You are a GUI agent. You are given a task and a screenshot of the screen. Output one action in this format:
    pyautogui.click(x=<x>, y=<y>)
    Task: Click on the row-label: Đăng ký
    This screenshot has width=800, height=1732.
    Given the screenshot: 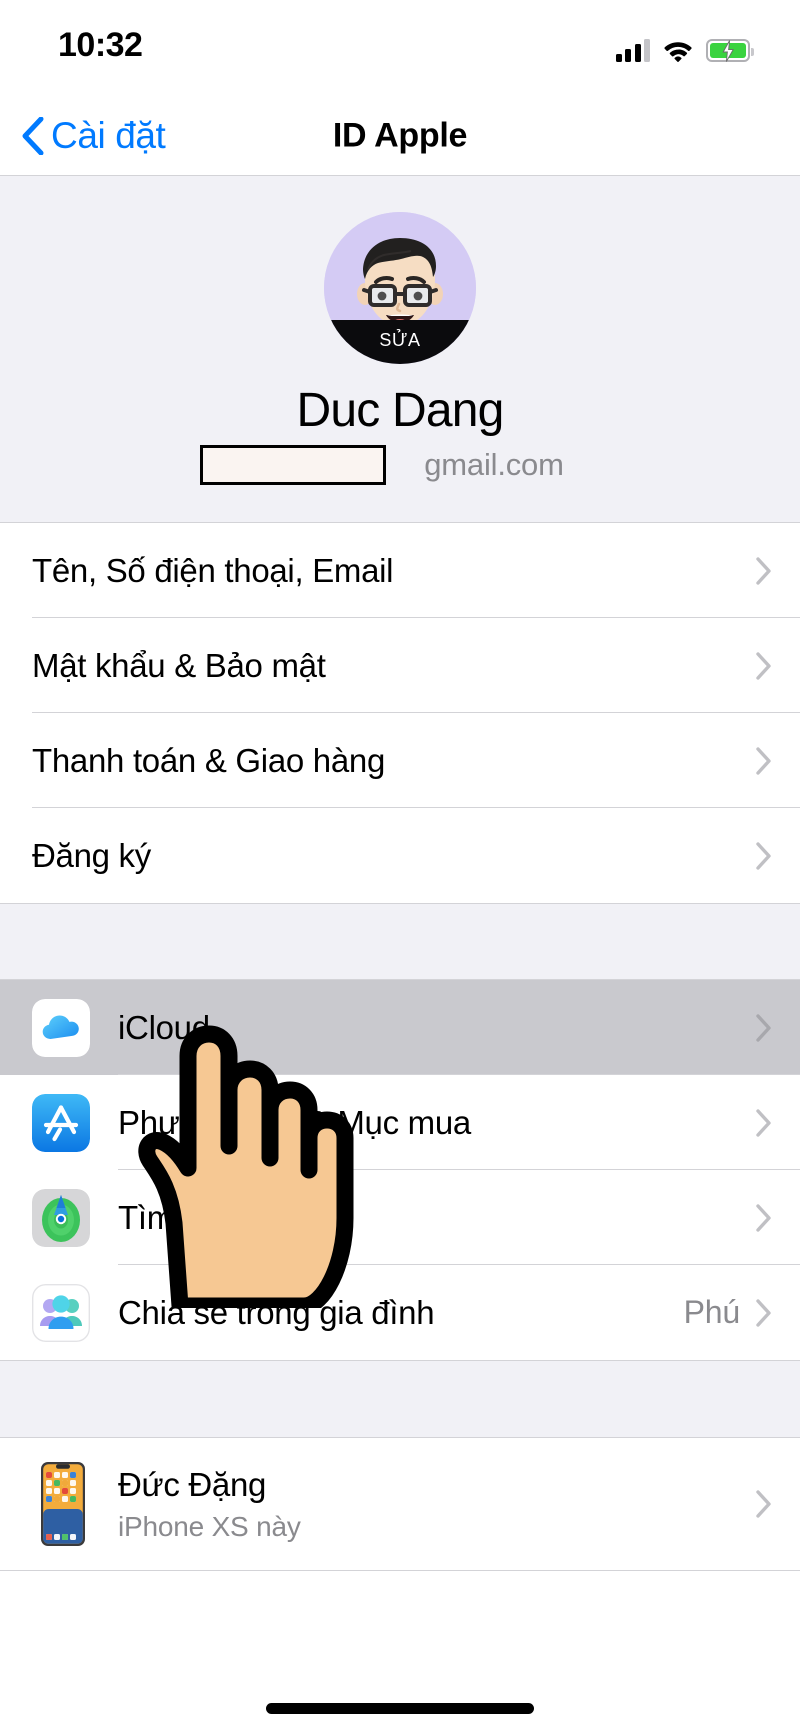 What is the action you would take?
    pyautogui.click(x=91, y=855)
    